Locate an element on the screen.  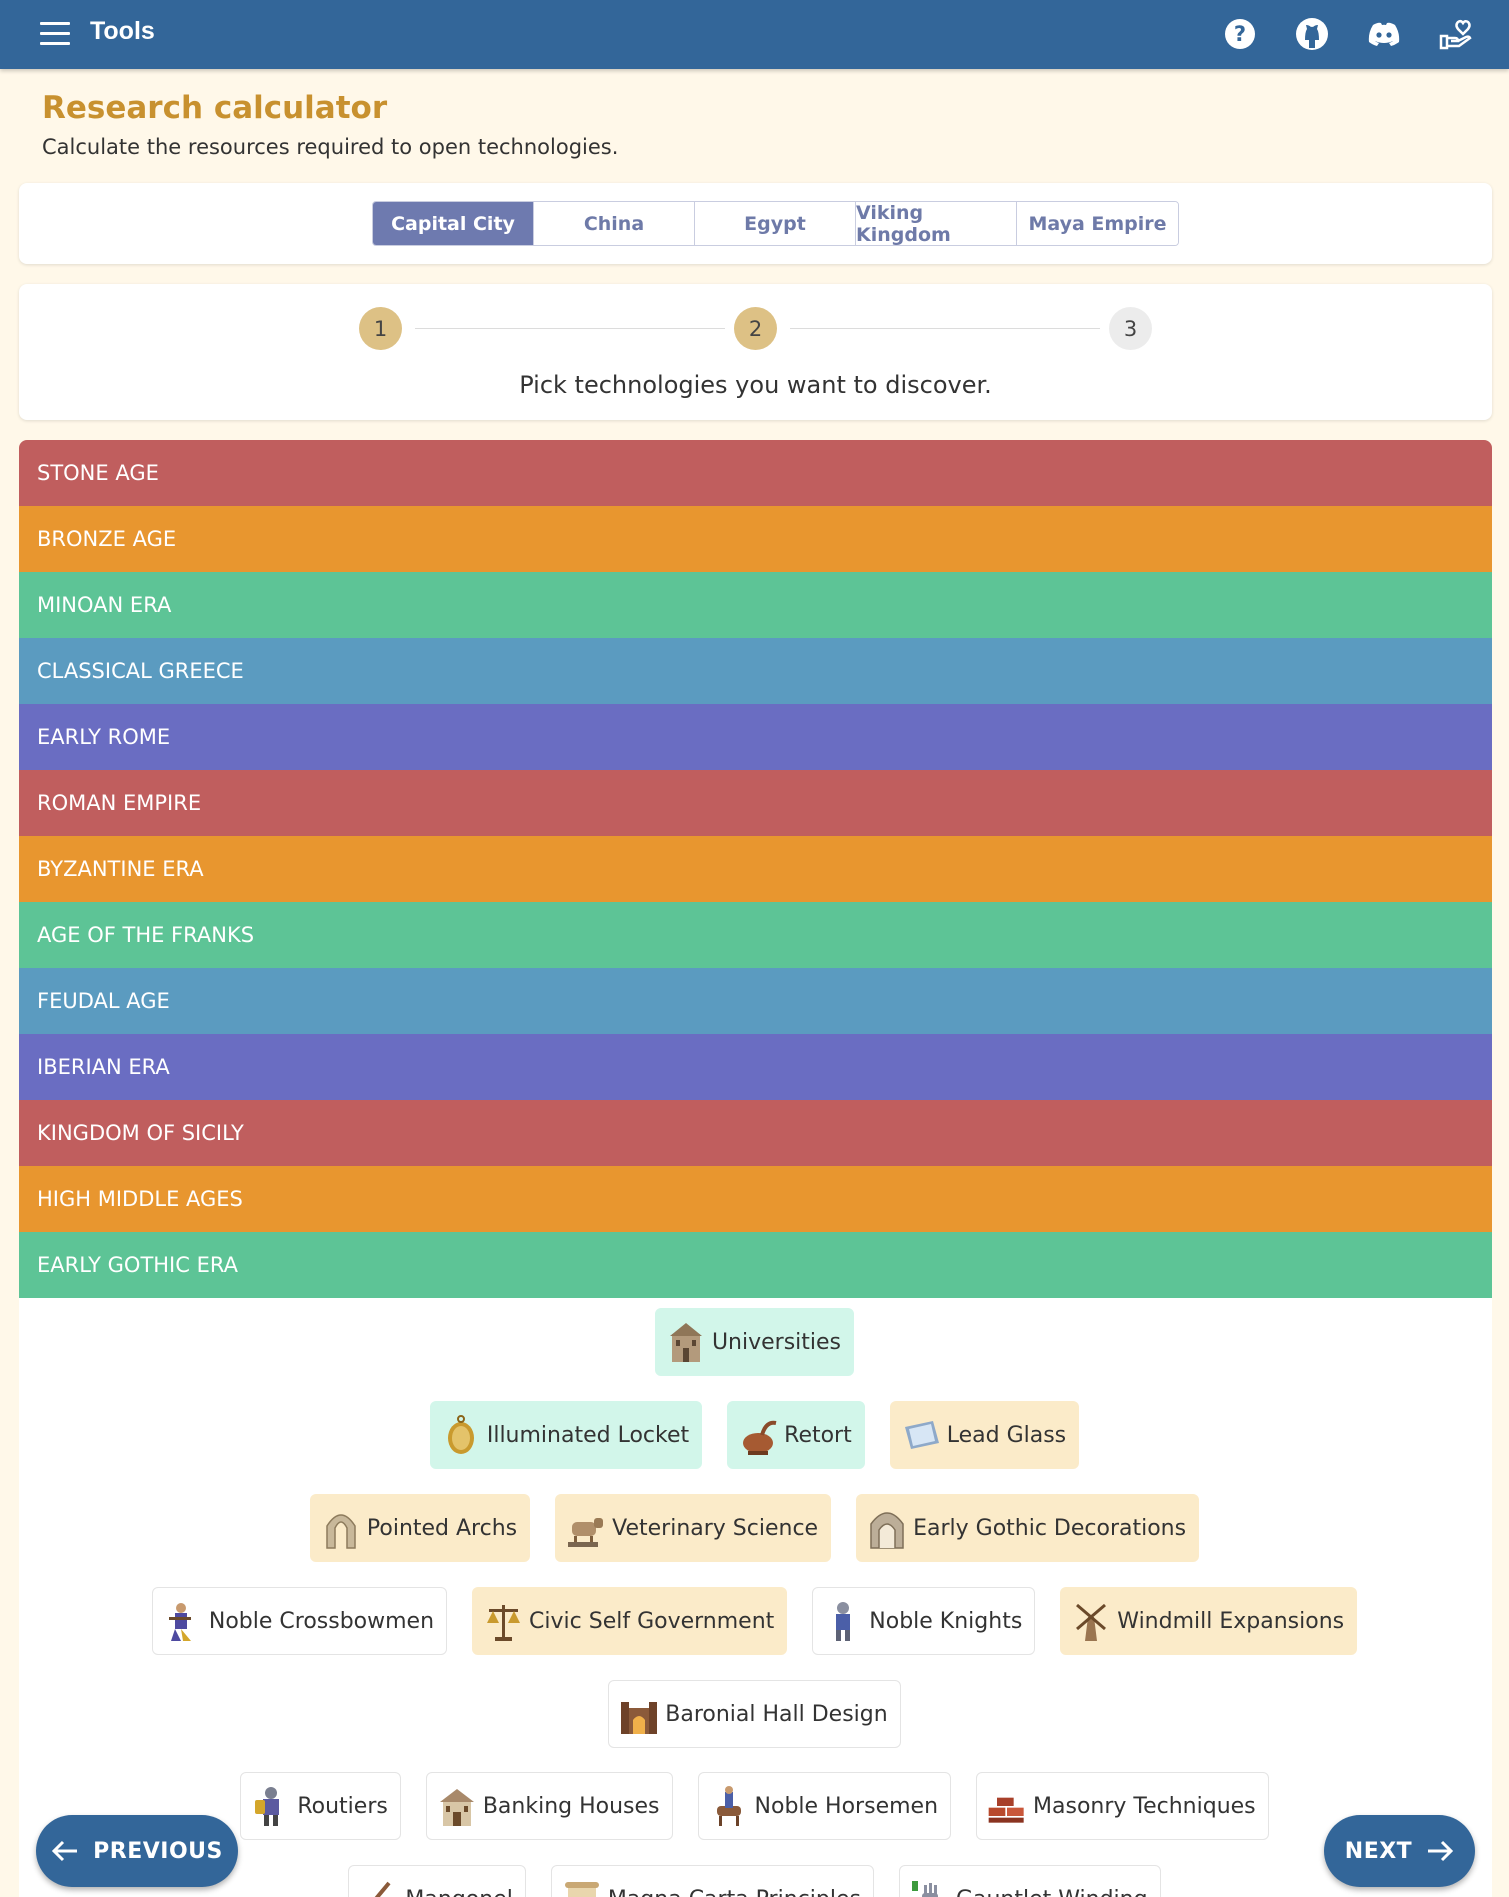
previous-label: PREVIOUS is located at coordinates (158, 1851).